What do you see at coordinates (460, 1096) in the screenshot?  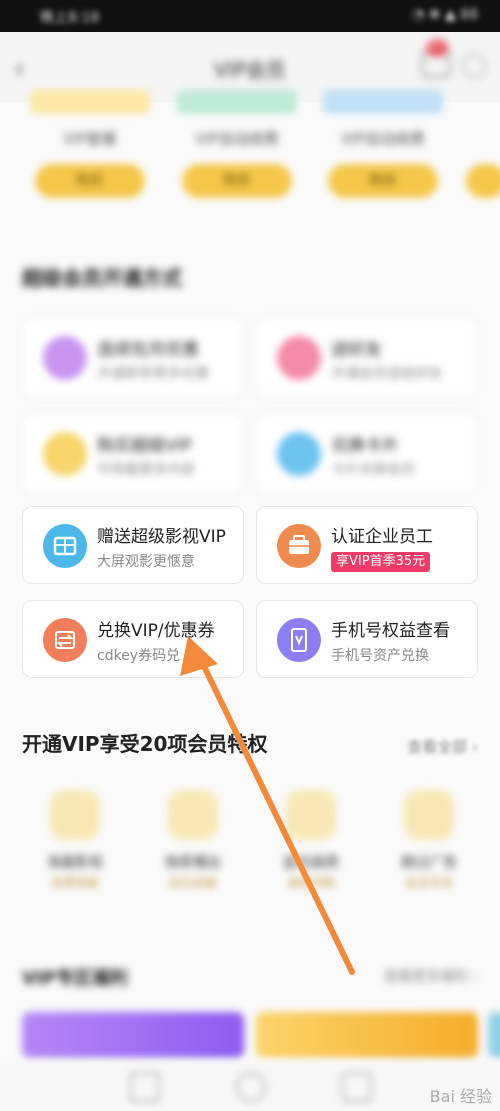 I see `watermark: Bai 经验` at bounding box center [460, 1096].